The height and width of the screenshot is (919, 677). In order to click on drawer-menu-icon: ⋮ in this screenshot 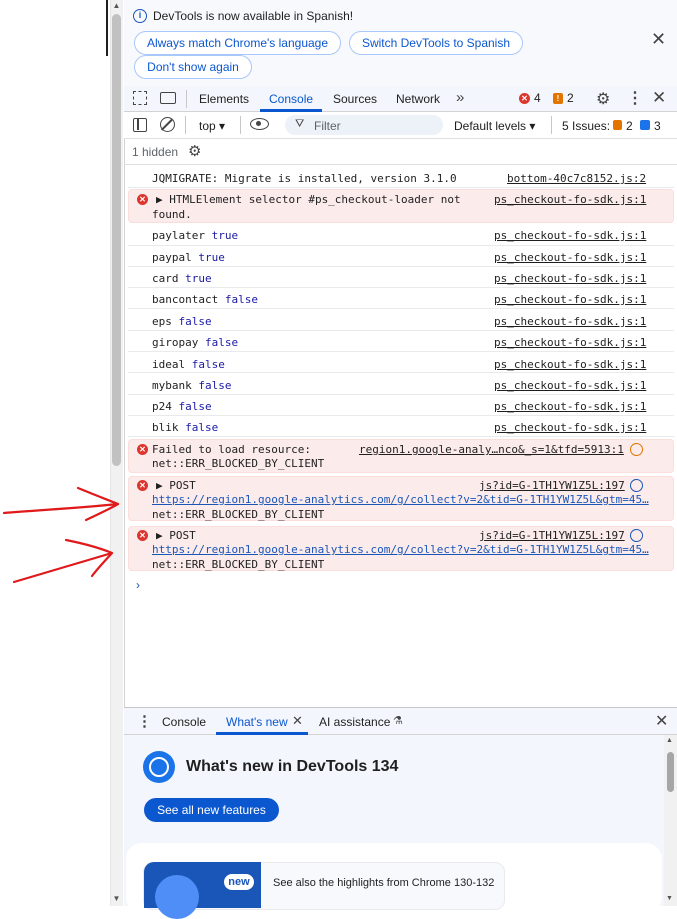, I will do `click(144, 721)`.